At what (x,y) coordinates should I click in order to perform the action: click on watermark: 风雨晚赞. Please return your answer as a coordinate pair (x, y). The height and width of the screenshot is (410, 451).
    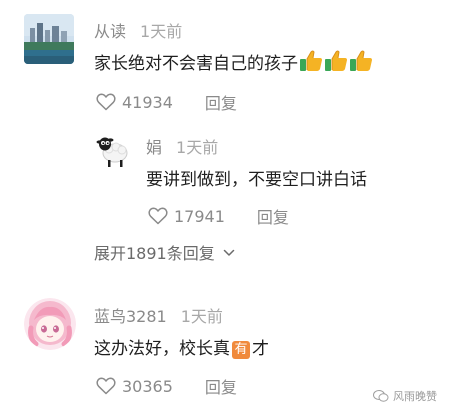
    Looking at the image, I should click on (405, 396).